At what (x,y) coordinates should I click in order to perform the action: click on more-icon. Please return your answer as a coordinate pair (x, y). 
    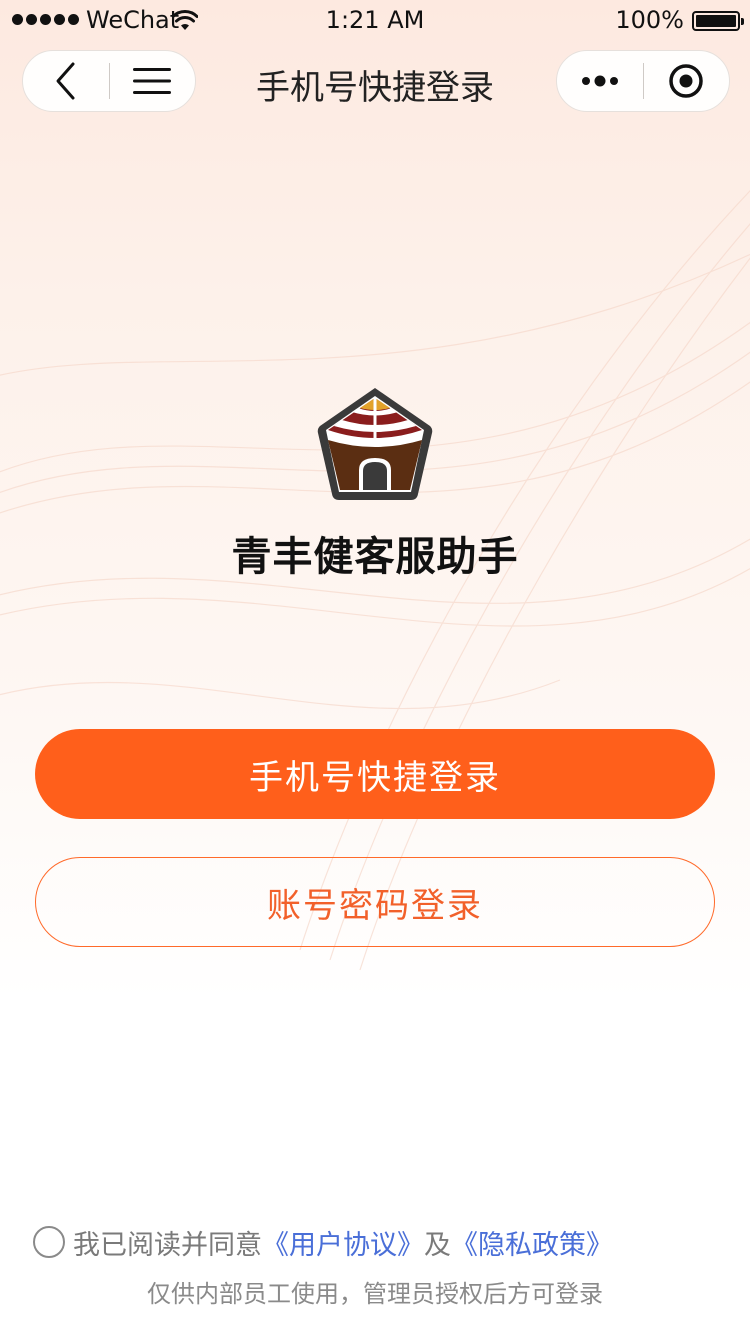
    Looking at the image, I should click on (599, 81).